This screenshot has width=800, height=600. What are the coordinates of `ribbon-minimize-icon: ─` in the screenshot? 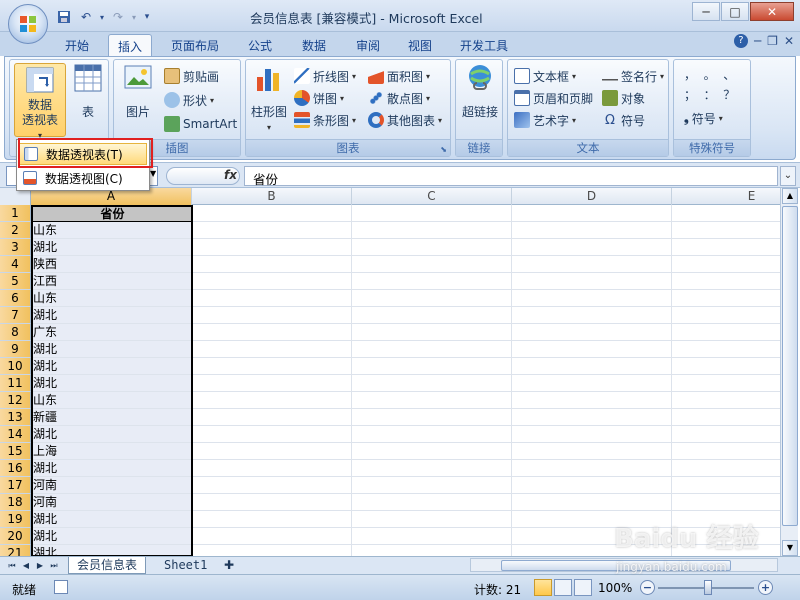 It's located at (757, 41).